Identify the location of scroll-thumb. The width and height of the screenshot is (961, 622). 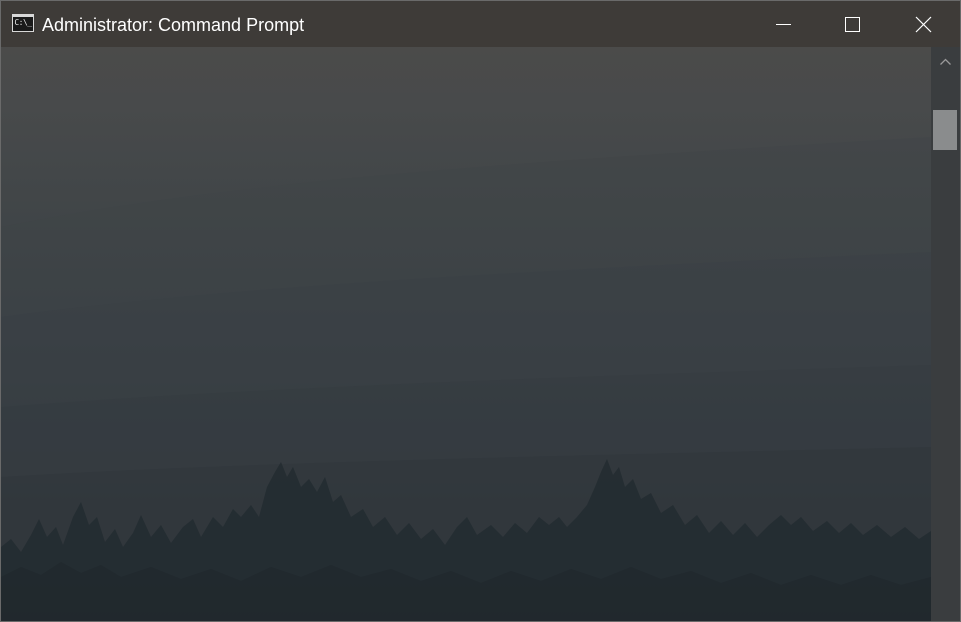
(945, 130).